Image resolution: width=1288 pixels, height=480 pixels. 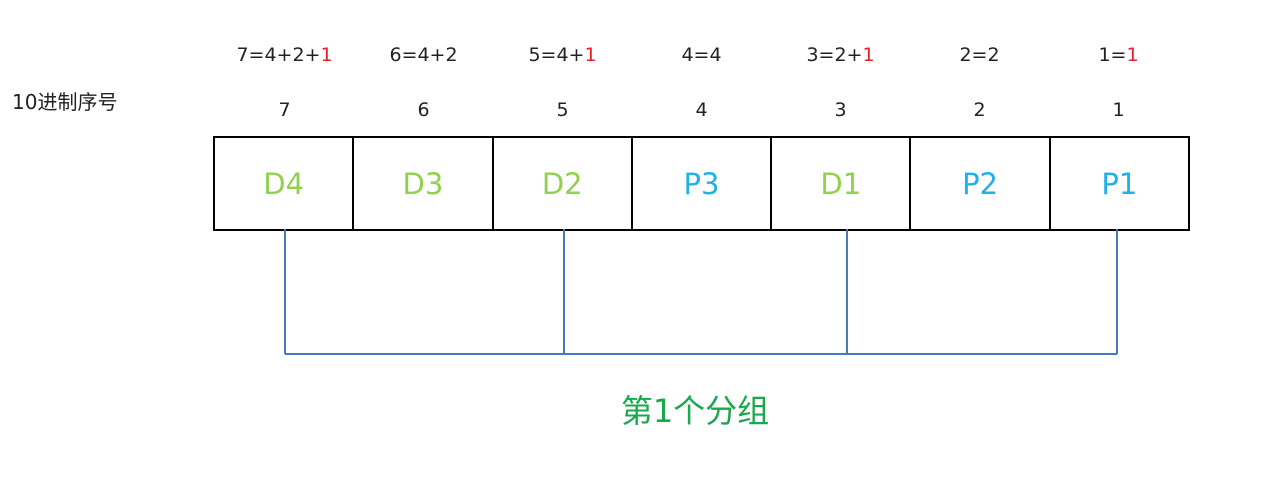 I want to click on index-6: 6, so click(x=423, y=110).